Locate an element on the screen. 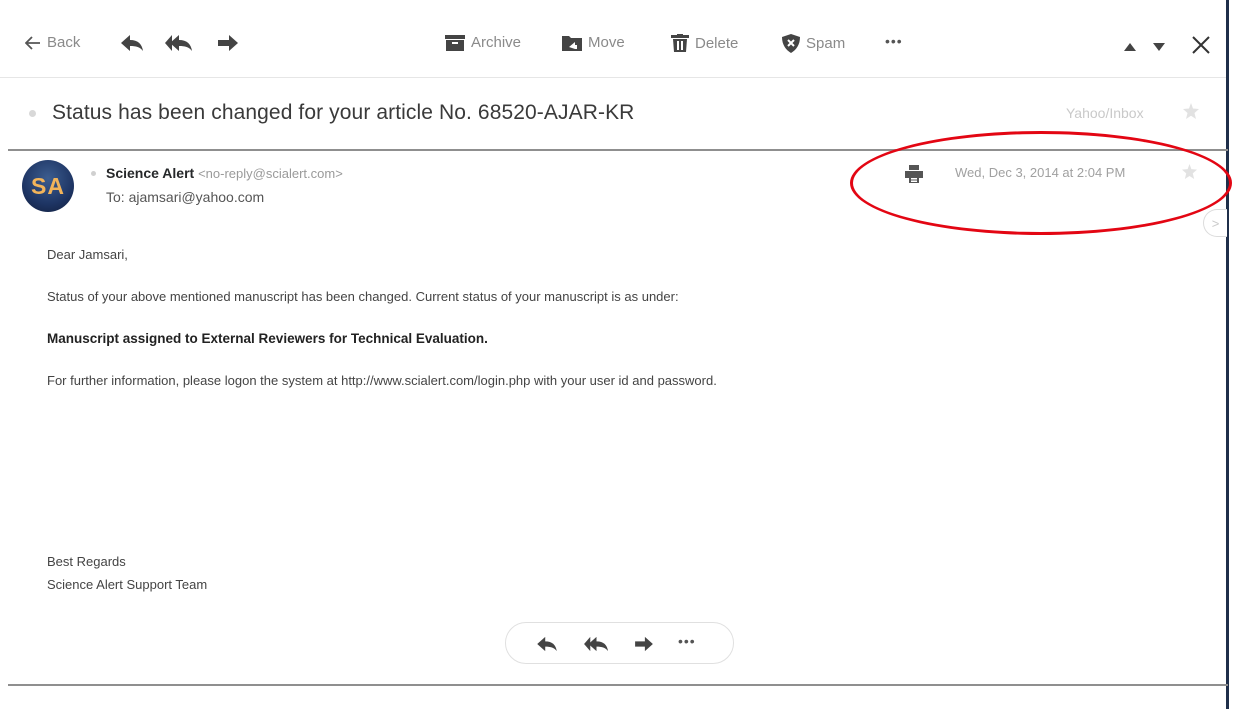 This screenshot has width=1244, height=709. message-toolbar: Back Archive Move Delete Spam ••• is located at coordinates (613, 39).